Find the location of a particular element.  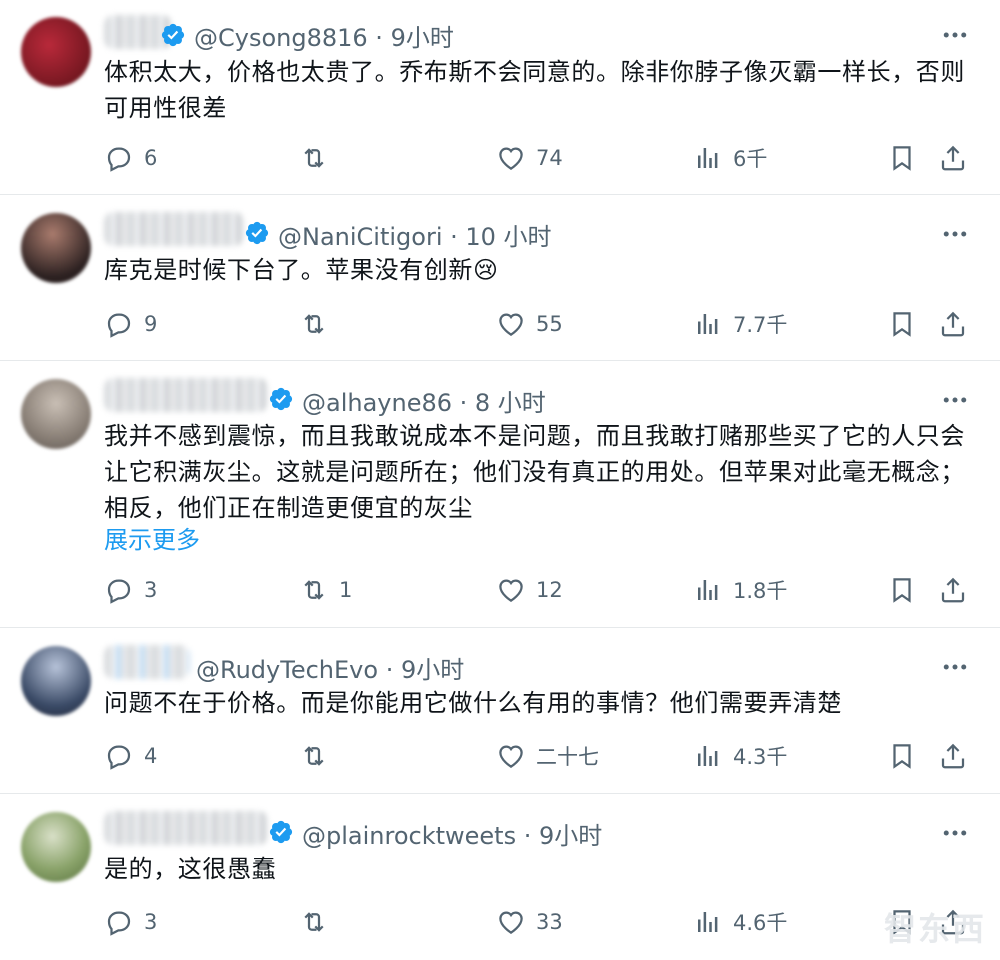

like-button: 55 is located at coordinates (529, 324).